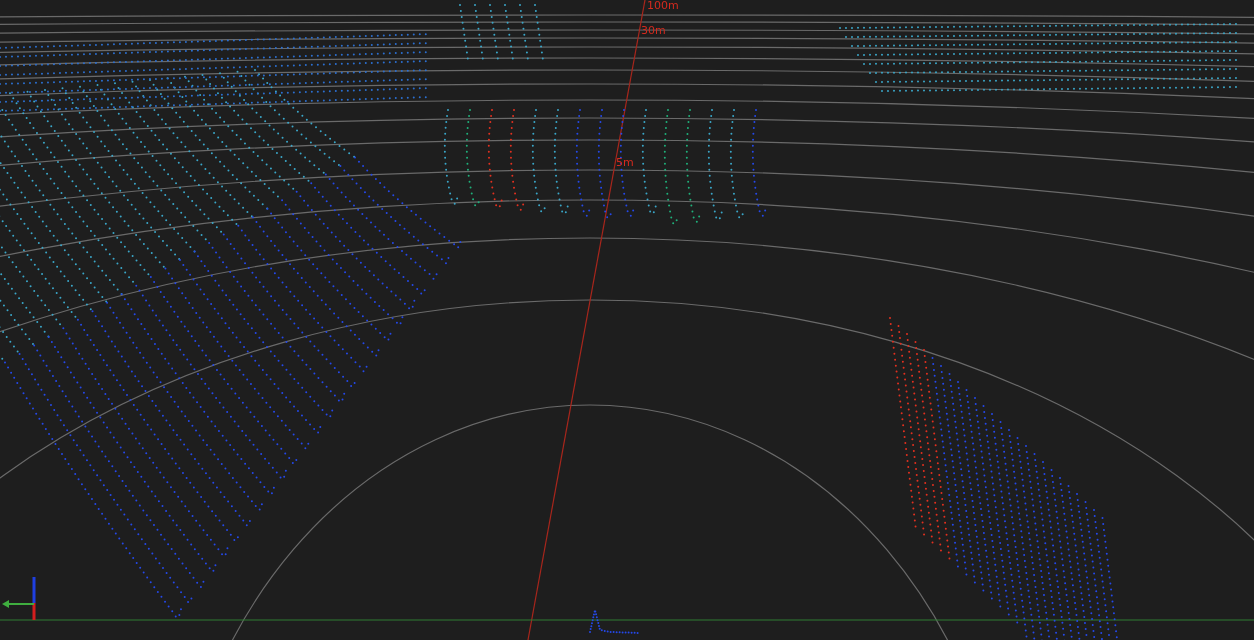 This screenshot has height=640, width=1254. I want to click on distance-label: 5m, so click(625, 163).